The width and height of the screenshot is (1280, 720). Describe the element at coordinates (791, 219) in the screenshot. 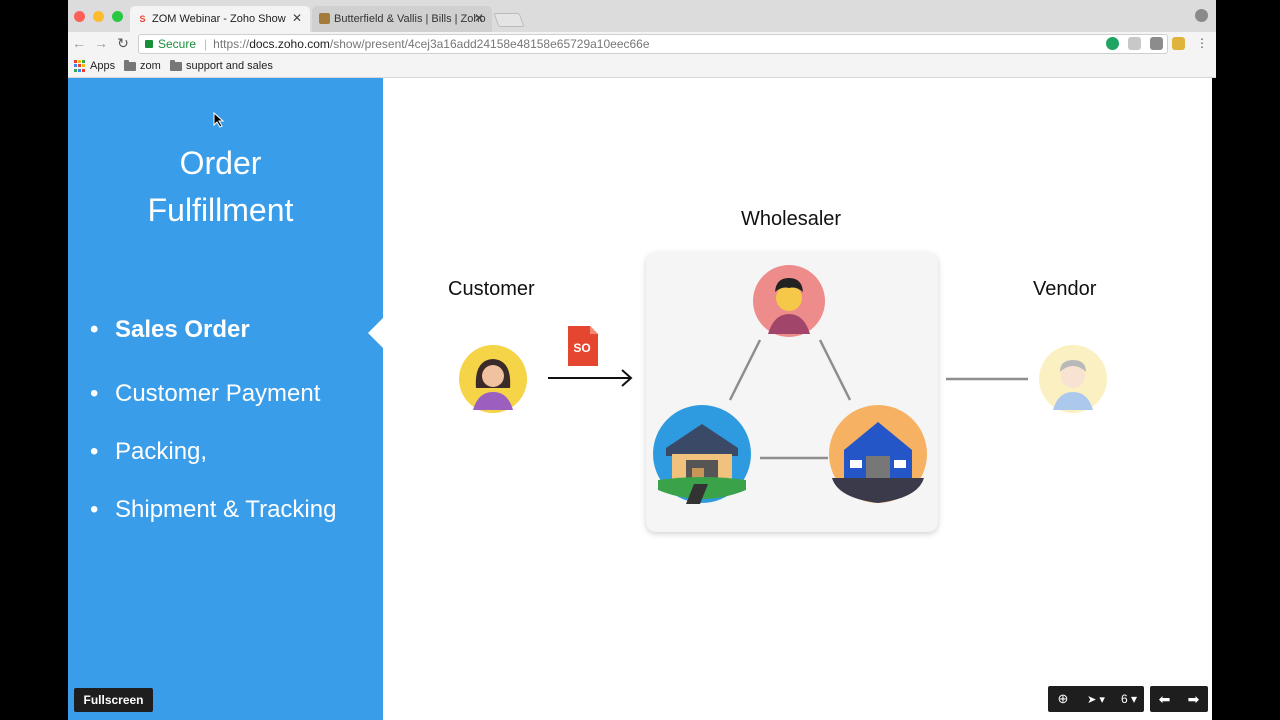

I see `wholesaler-label: Wholesaler` at that location.